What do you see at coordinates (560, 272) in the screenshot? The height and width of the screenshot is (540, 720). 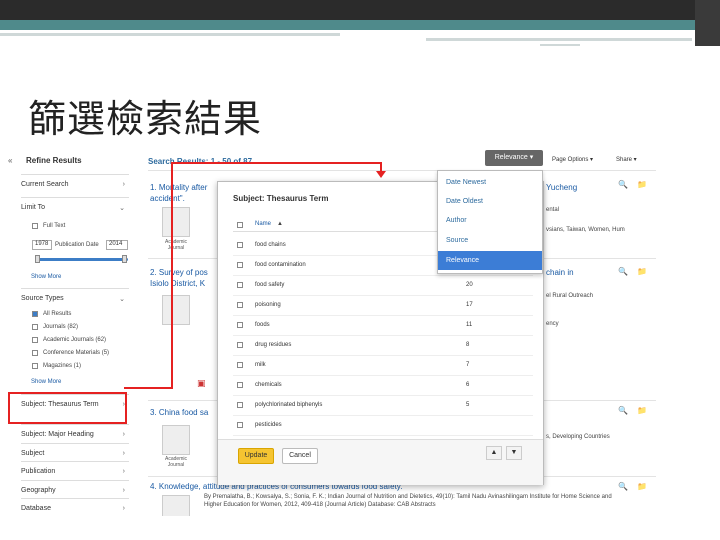 I see `result-2-title-right: chain in` at bounding box center [560, 272].